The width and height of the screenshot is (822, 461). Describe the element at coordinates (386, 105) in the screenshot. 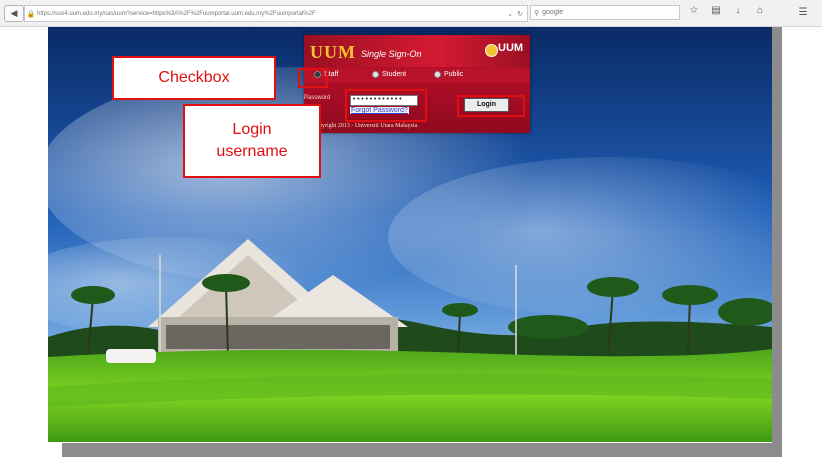

I see `username-highlight` at that location.